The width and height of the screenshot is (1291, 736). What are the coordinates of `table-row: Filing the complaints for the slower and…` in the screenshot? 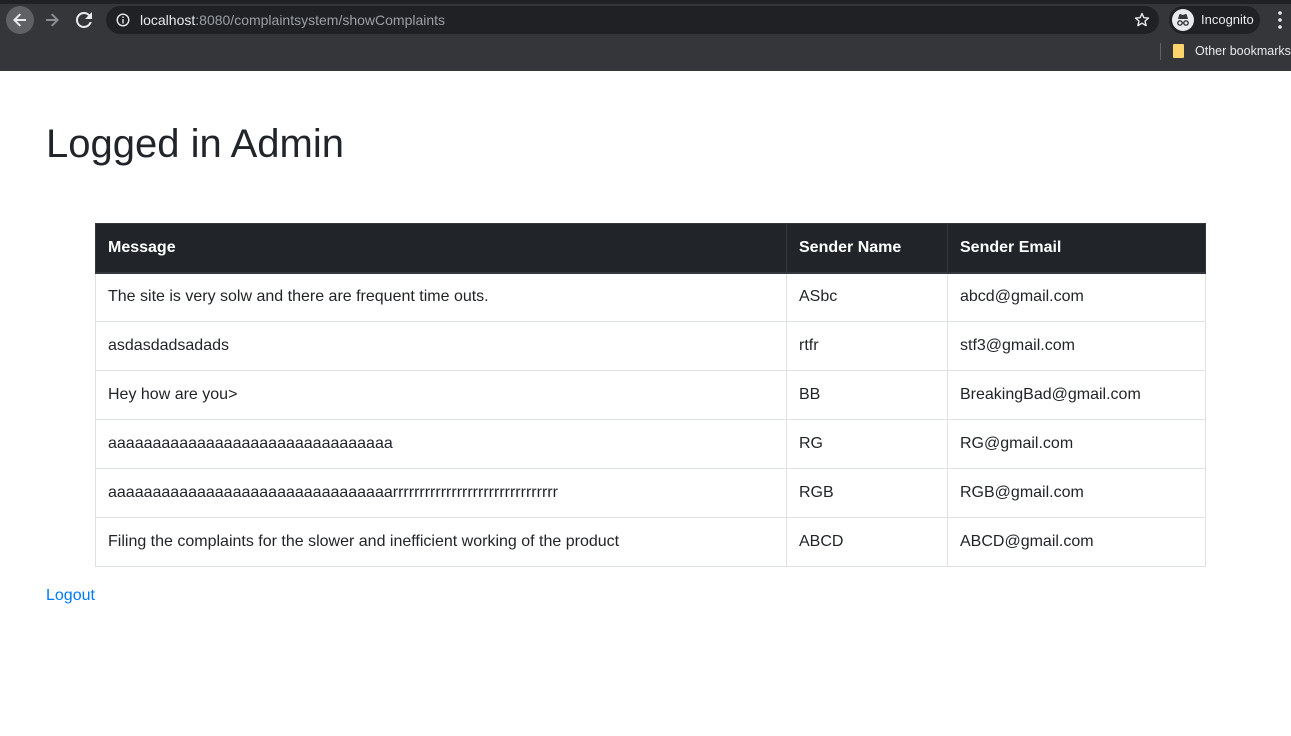 It's located at (650, 542).